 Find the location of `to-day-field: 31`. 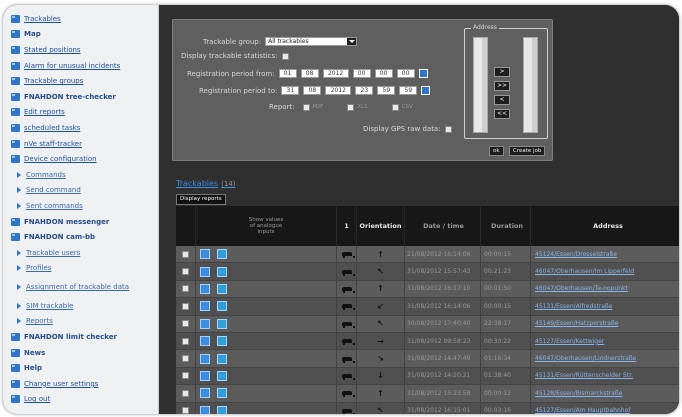

to-day-field: 31 is located at coordinates (290, 90).